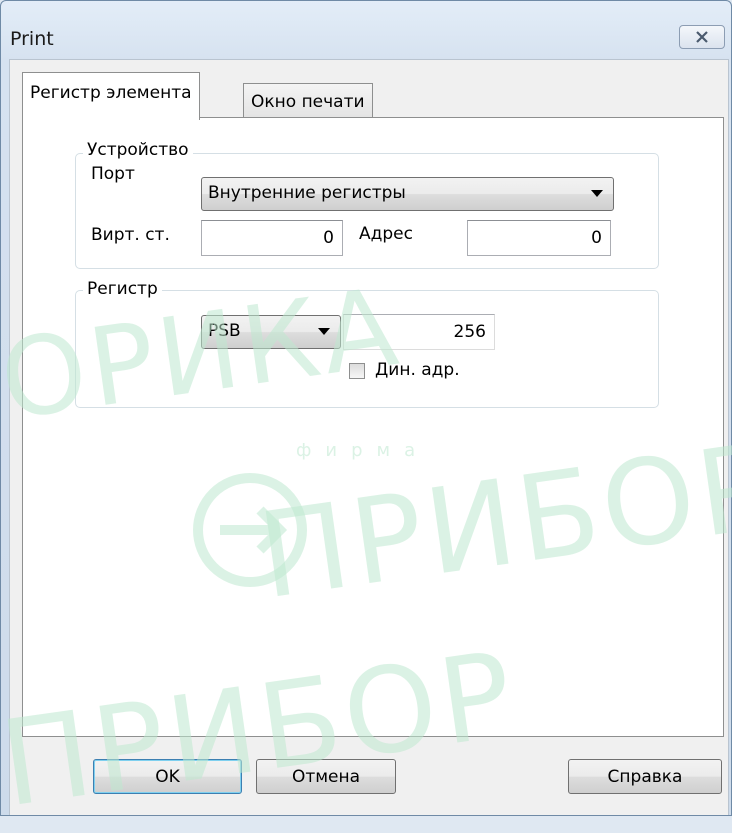  Describe the element at coordinates (138, 150) in the screenshot. I see `device-group-label: Устройство` at that location.